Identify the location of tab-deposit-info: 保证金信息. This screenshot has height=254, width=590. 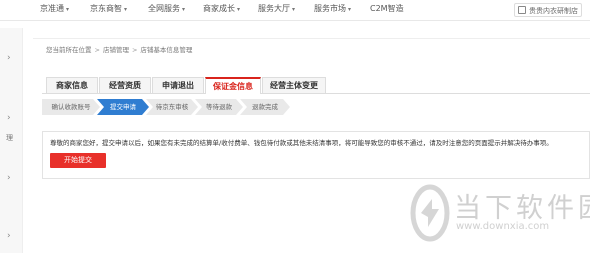
(233, 85).